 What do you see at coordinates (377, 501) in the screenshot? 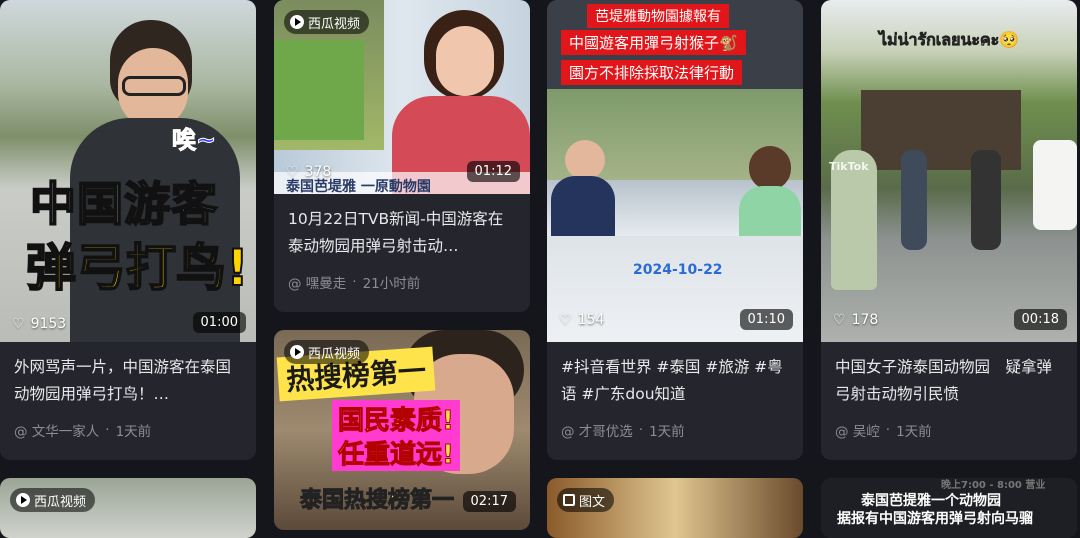
I see `overlay-bottom-caption: 泰国热搜榜第一` at bounding box center [377, 501].